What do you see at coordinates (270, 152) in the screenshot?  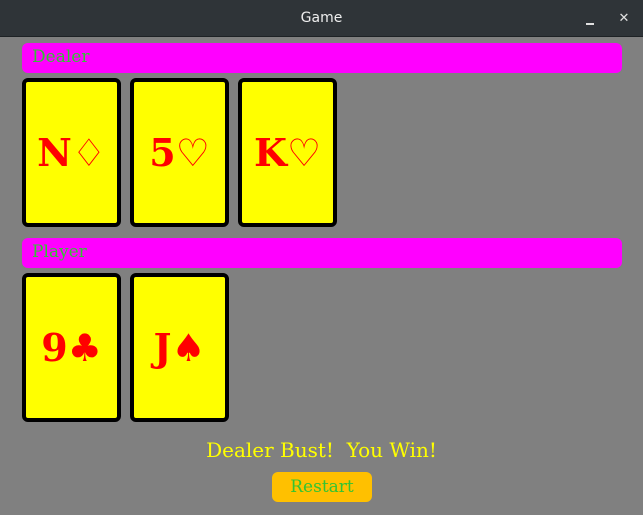 I see `card-rank: K` at bounding box center [270, 152].